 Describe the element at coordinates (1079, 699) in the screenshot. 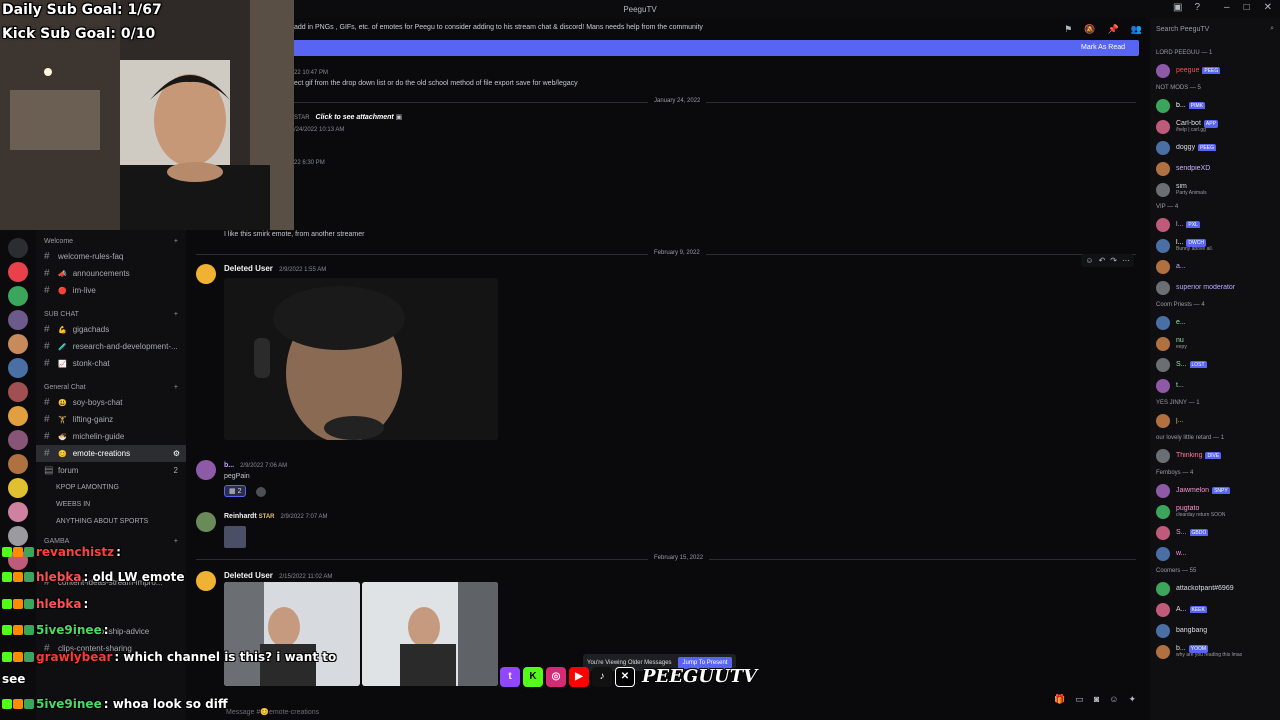

I see `gif-icon: ▭` at that location.